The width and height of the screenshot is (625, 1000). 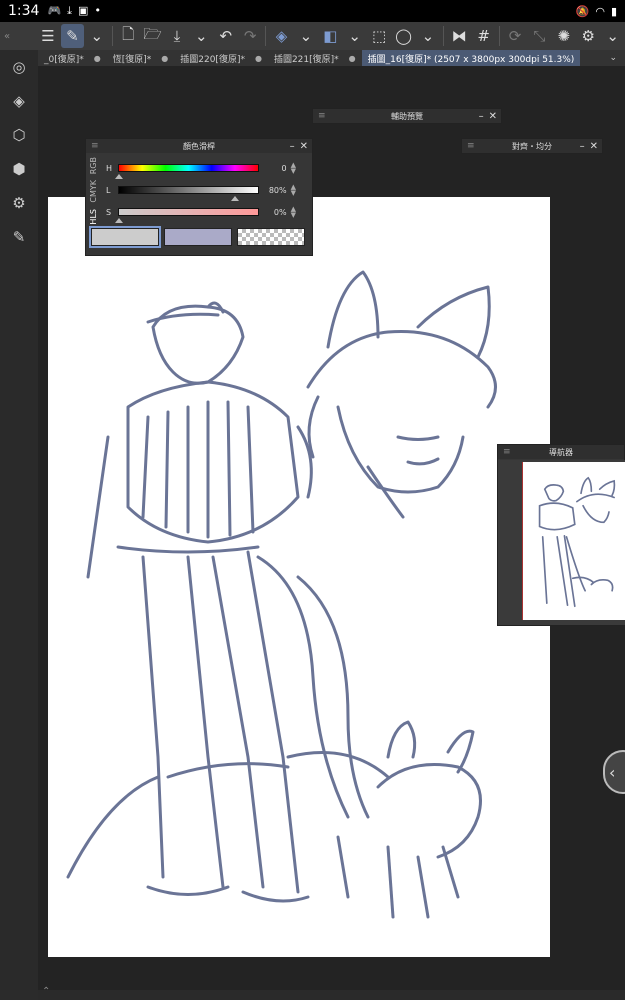 I want to click on saturation-value: 0%, so click(x=275, y=212).